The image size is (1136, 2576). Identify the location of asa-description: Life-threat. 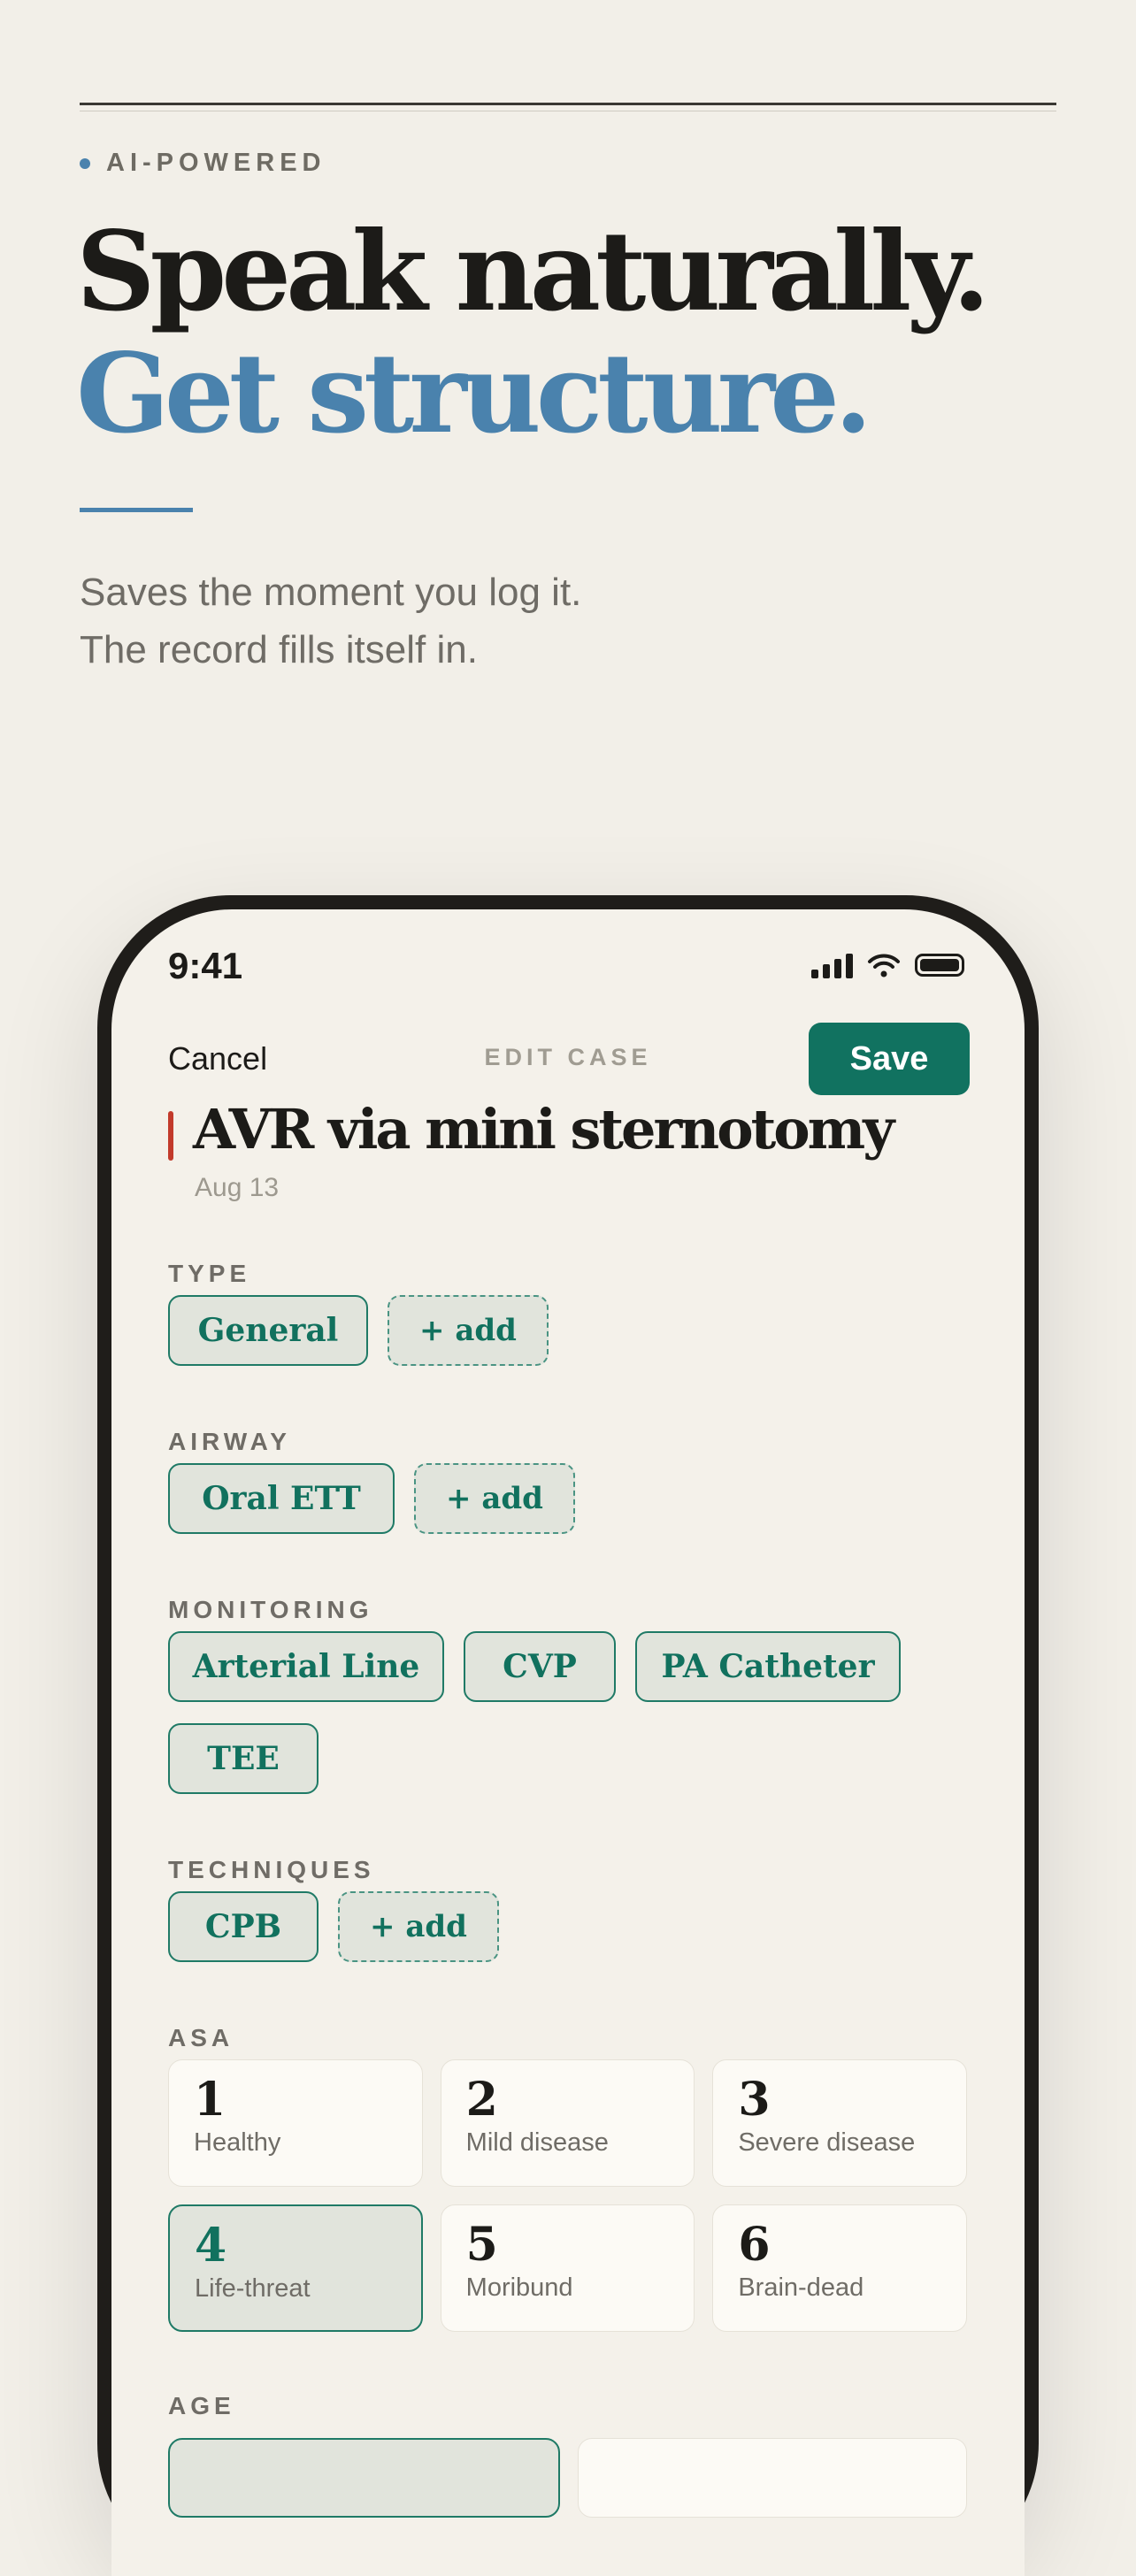
(253, 2289).